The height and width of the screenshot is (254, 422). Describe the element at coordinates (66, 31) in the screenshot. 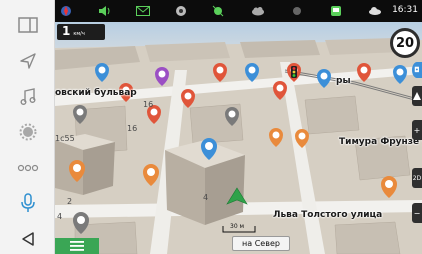

I see `speed-value: 1` at that location.